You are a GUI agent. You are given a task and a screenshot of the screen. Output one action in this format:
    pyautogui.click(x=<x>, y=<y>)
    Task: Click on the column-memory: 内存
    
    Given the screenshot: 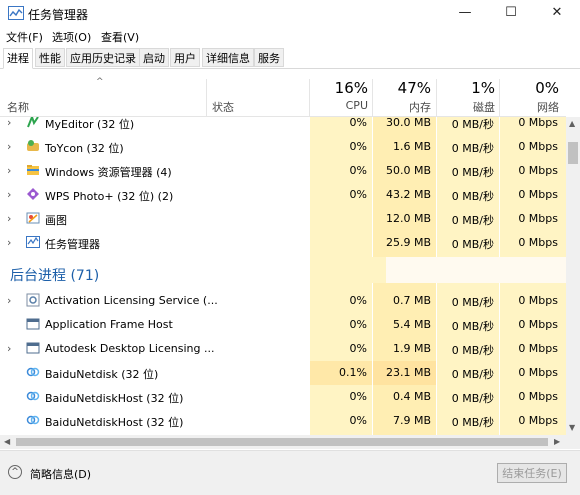 What is the action you would take?
    pyautogui.click(x=402, y=107)
    